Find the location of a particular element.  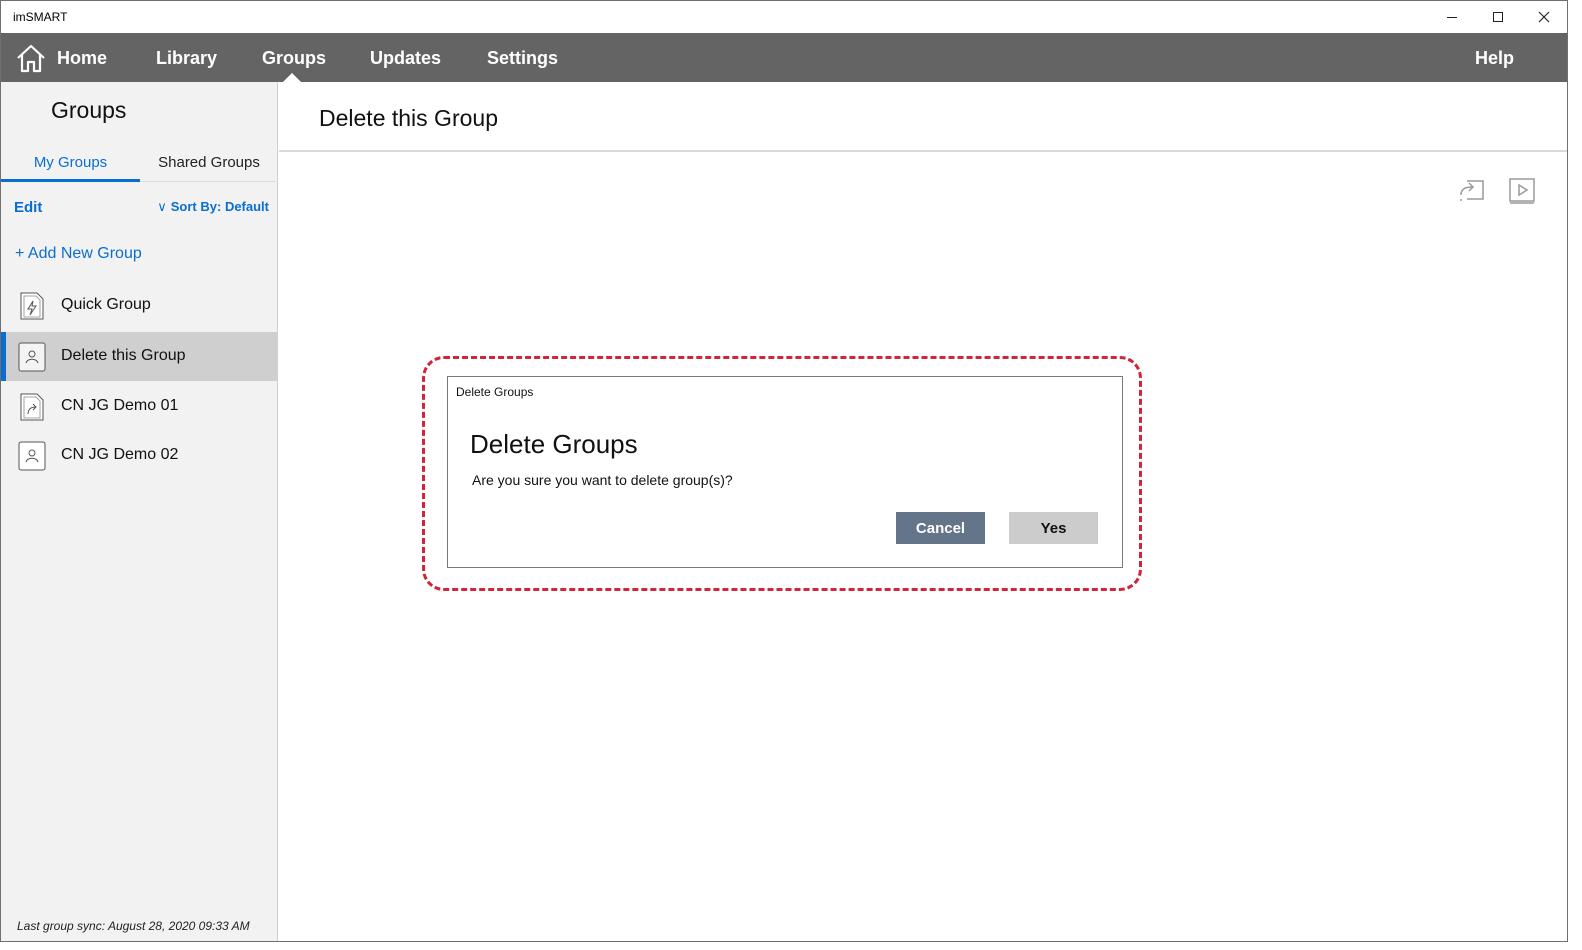

yes-button: Yes is located at coordinates (1053, 528).